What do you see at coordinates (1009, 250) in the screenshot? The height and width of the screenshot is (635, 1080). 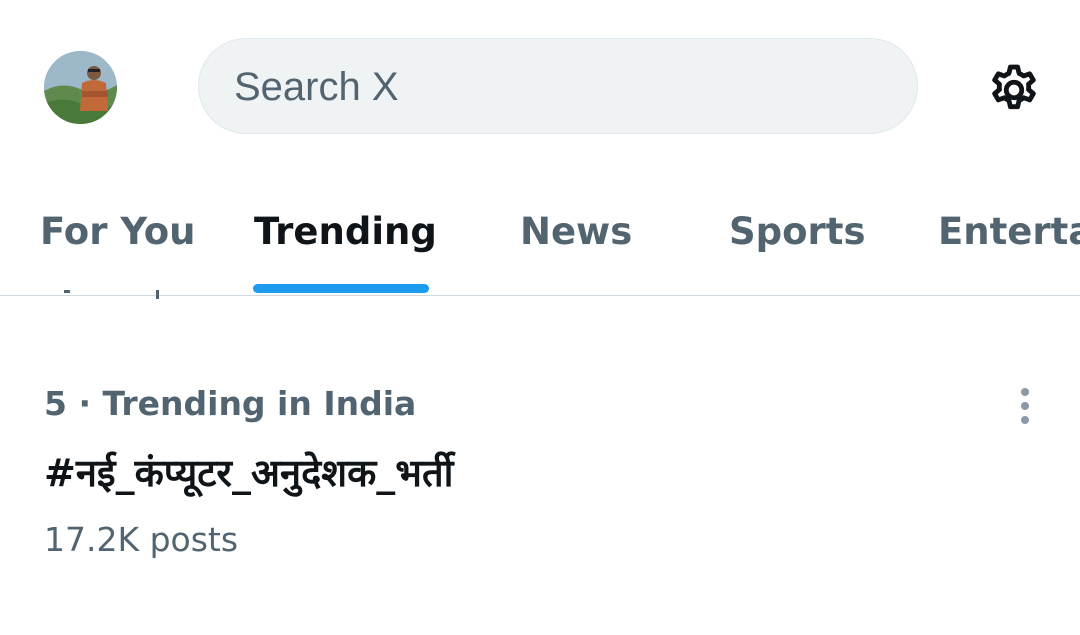 I see `tab-entertainment: Enterta` at bounding box center [1009, 250].